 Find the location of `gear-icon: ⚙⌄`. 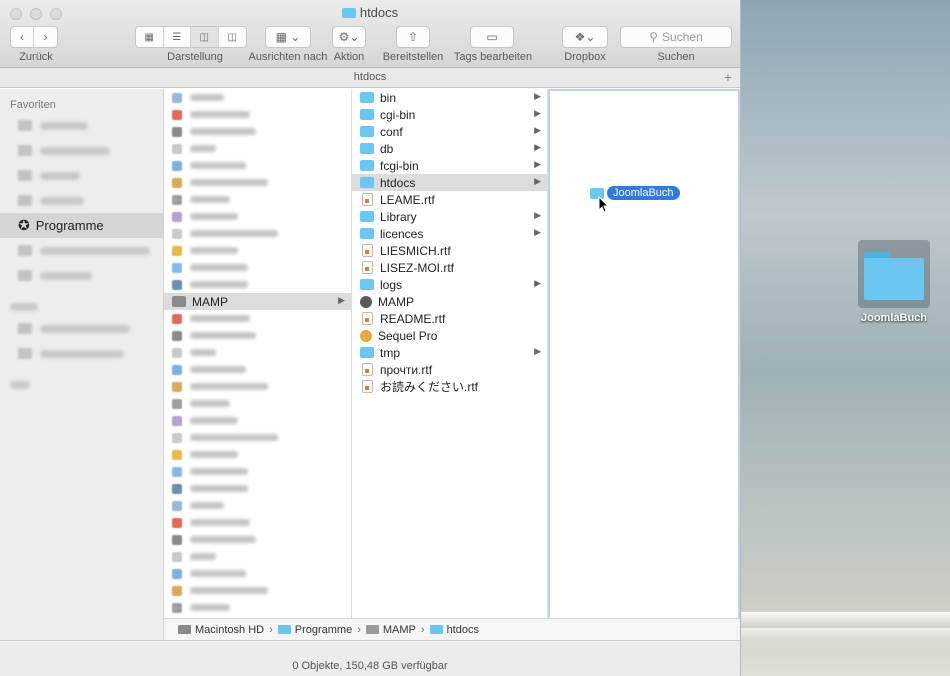

gear-icon: ⚙⌄ is located at coordinates (349, 37).